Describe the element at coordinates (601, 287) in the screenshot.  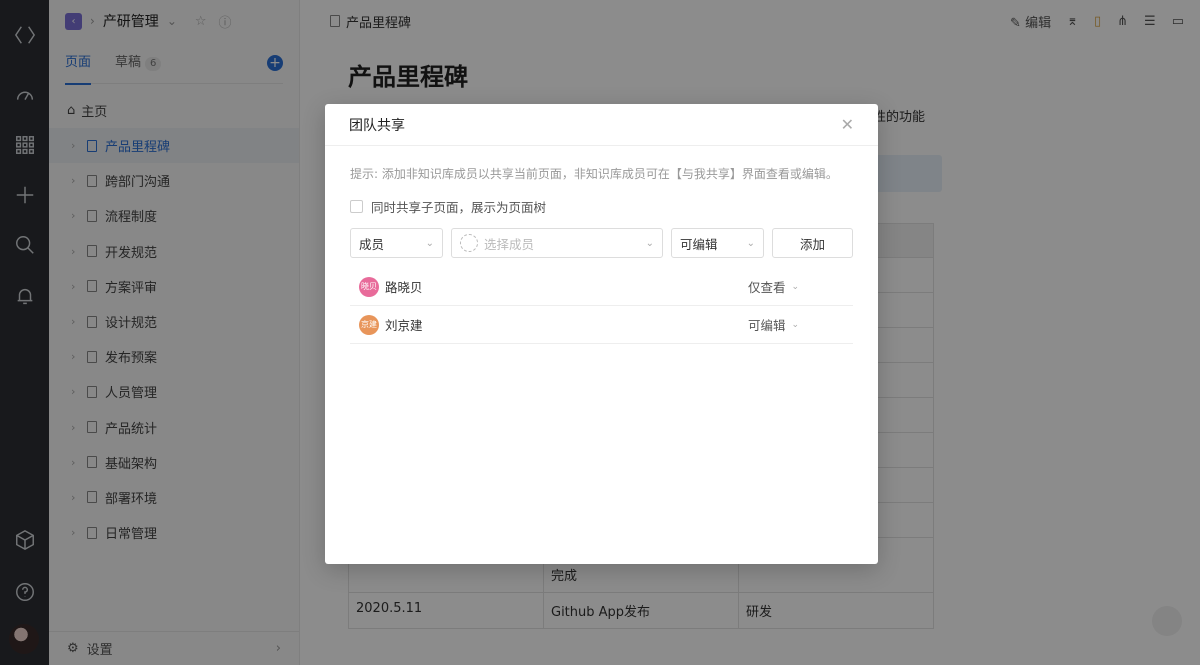
I see `member-row: 晓贝 路晓贝 仅查看 ⌄` at that location.